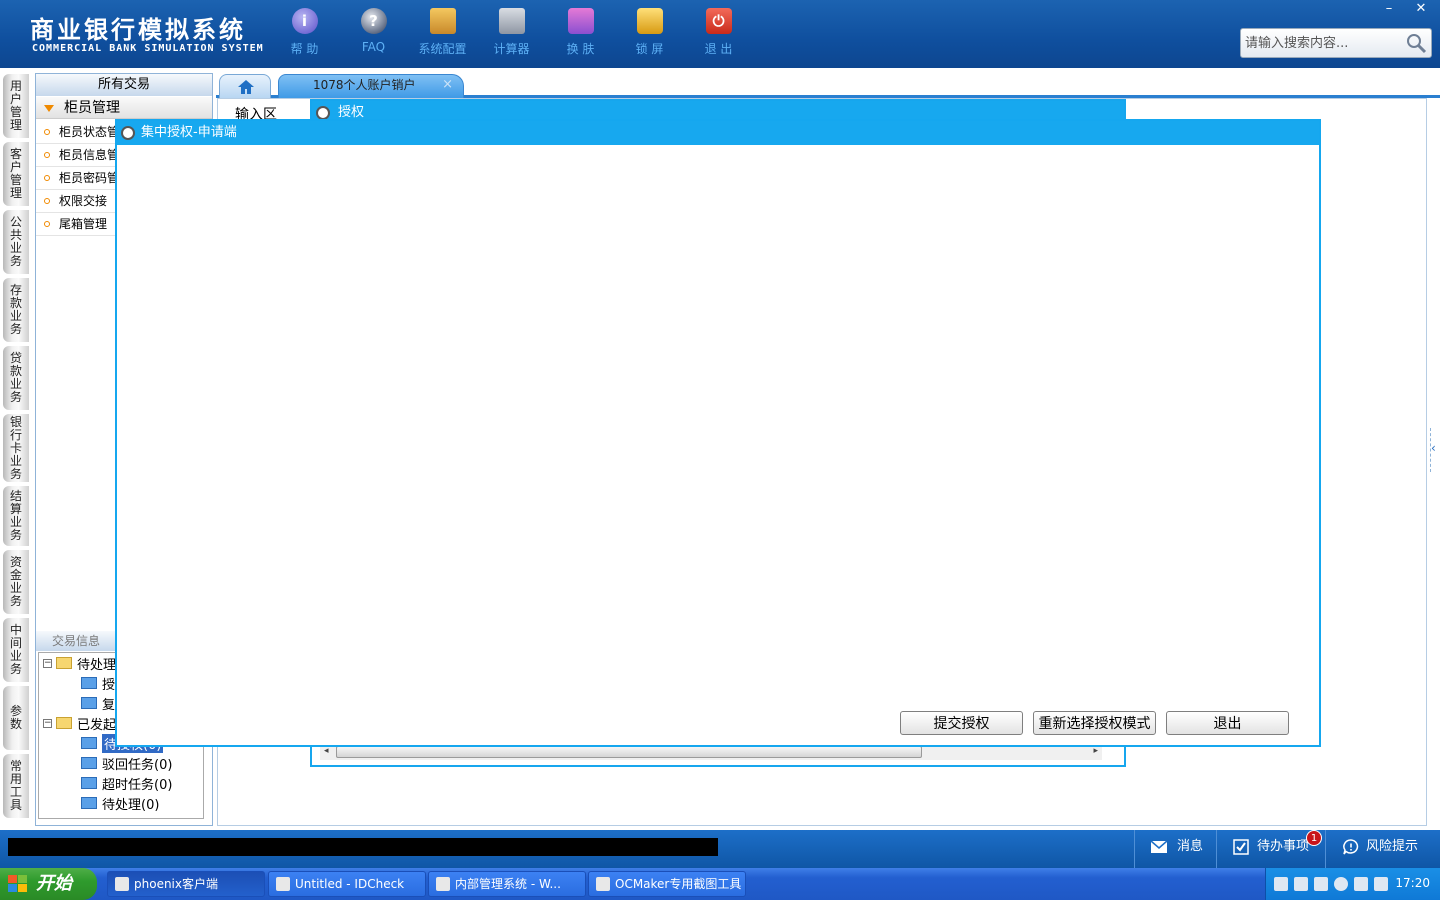 The width and height of the screenshot is (1440, 900). I want to click on risk-alert-button: 风险提示, so click(1380, 847).